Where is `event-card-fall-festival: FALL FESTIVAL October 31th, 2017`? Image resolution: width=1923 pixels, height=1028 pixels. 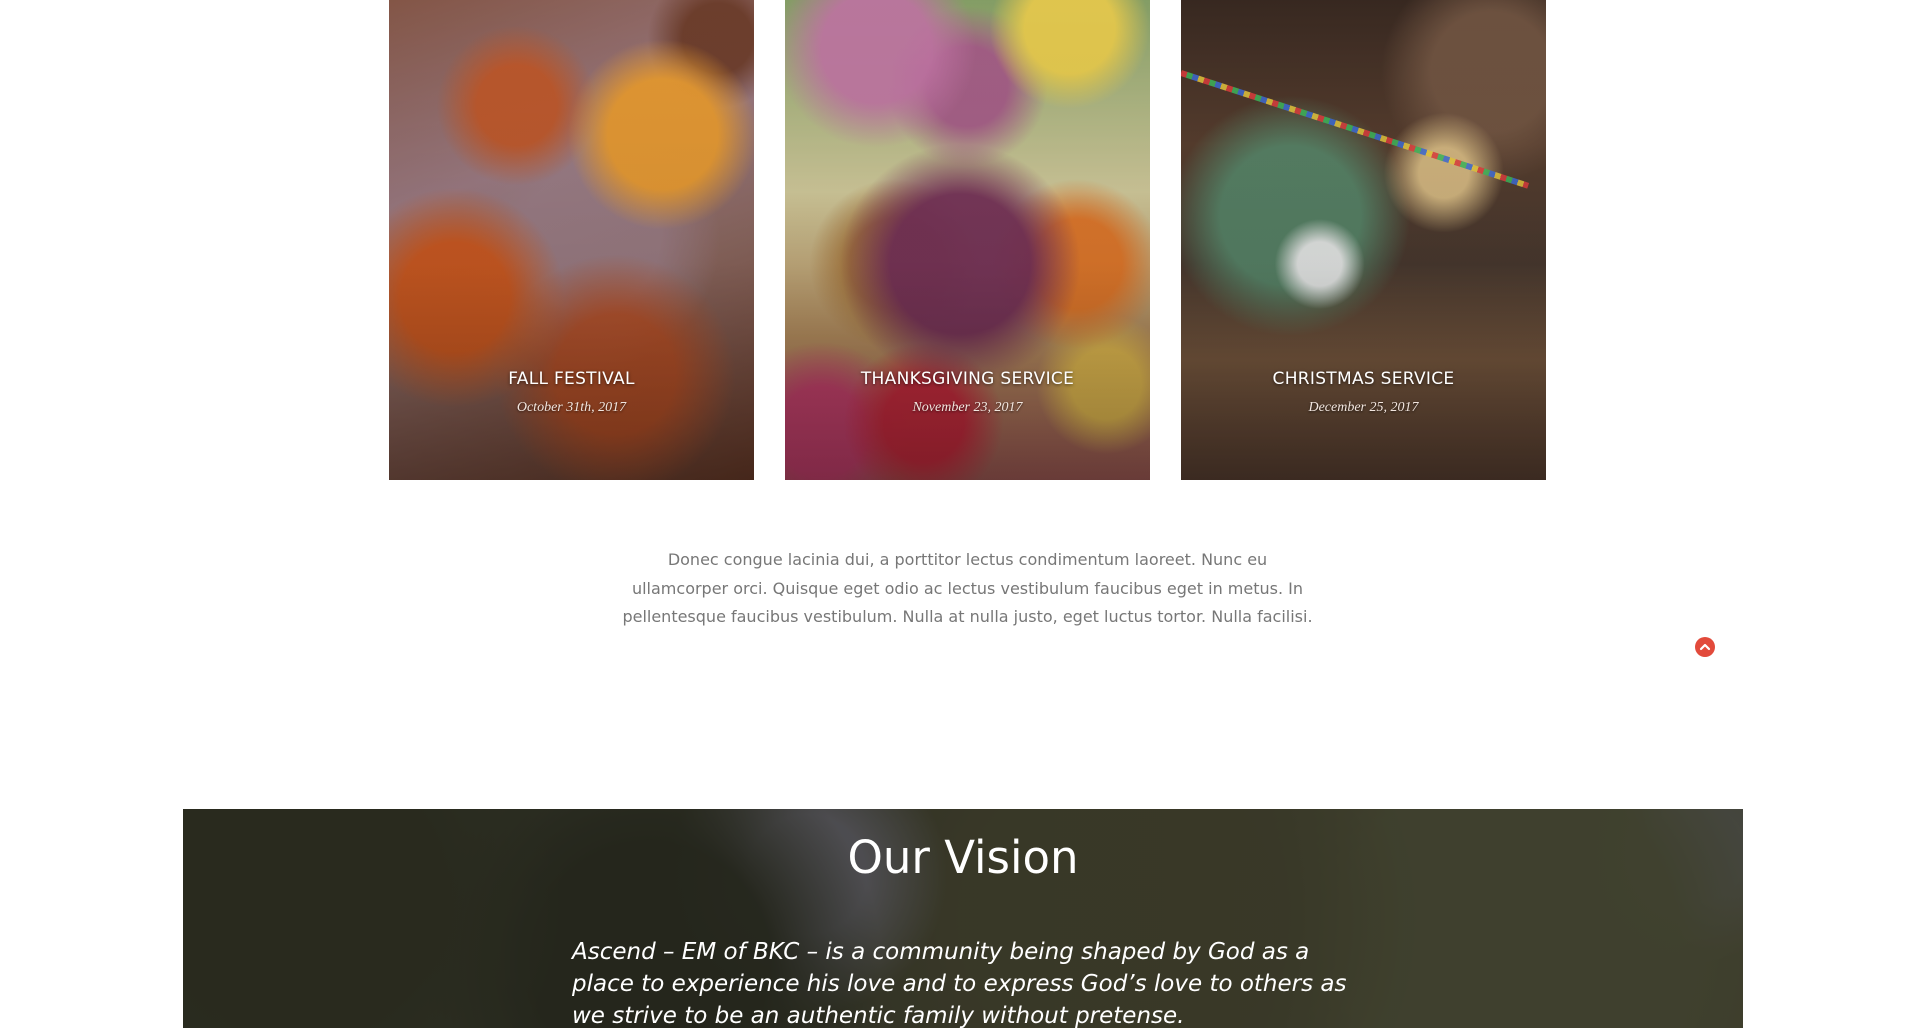
event-card-fall-festival: FALL FESTIVAL October 31th, 2017 is located at coordinates (571, 240).